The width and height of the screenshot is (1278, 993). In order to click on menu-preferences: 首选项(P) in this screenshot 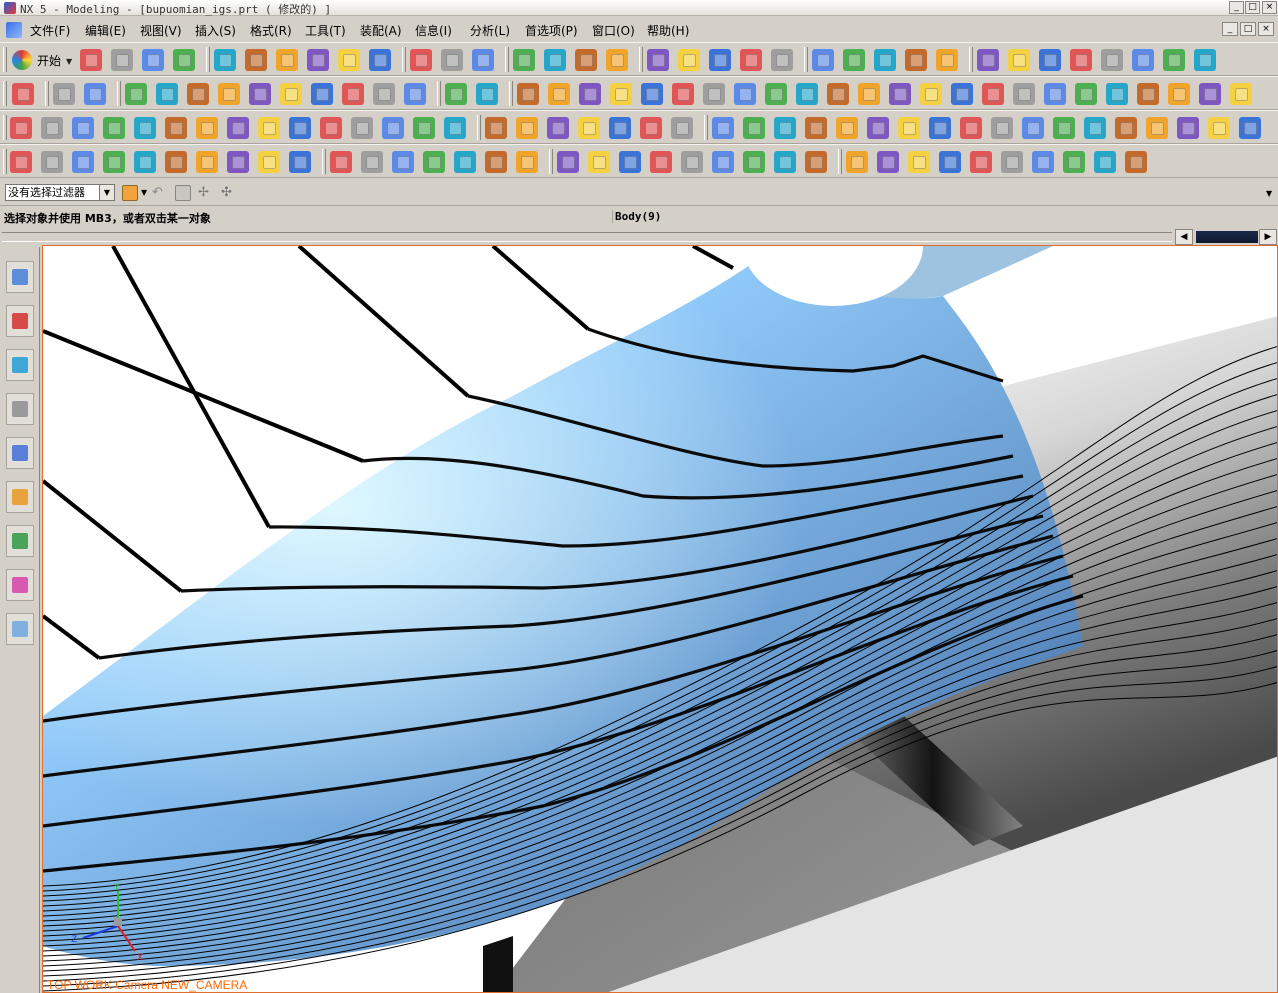, I will do `click(551, 30)`.